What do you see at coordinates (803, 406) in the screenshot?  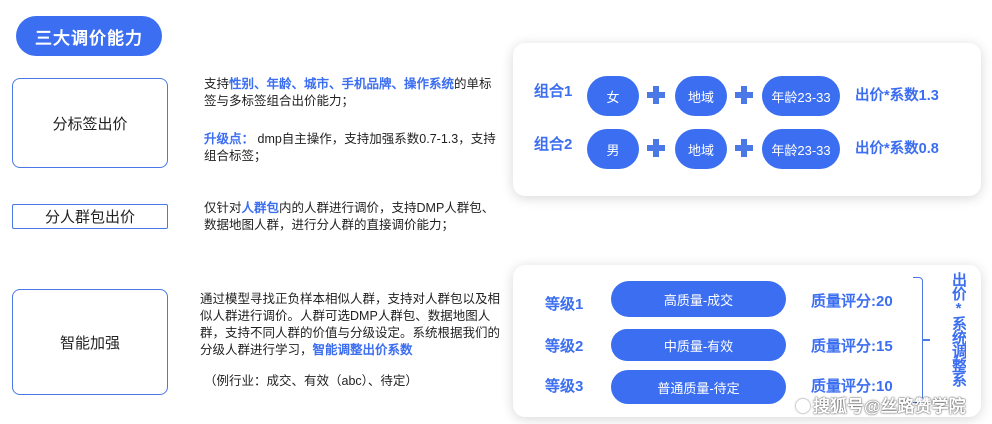 I see `sohu-logo-icon` at bounding box center [803, 406].